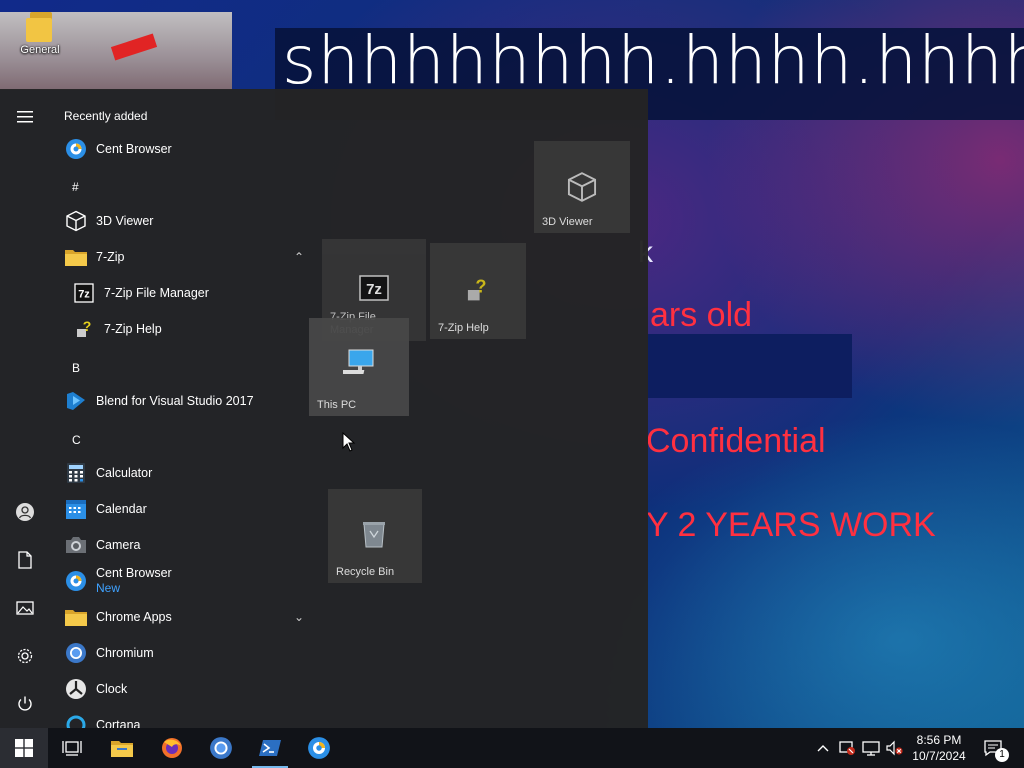  I want to click on app-clock: Clock, so click(181, 689).